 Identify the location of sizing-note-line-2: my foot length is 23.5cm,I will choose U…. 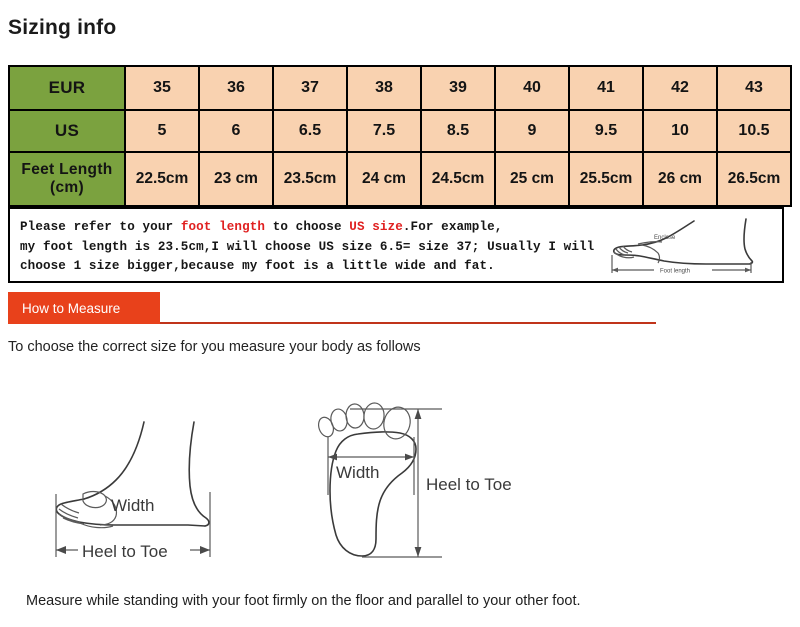
(307, 246).